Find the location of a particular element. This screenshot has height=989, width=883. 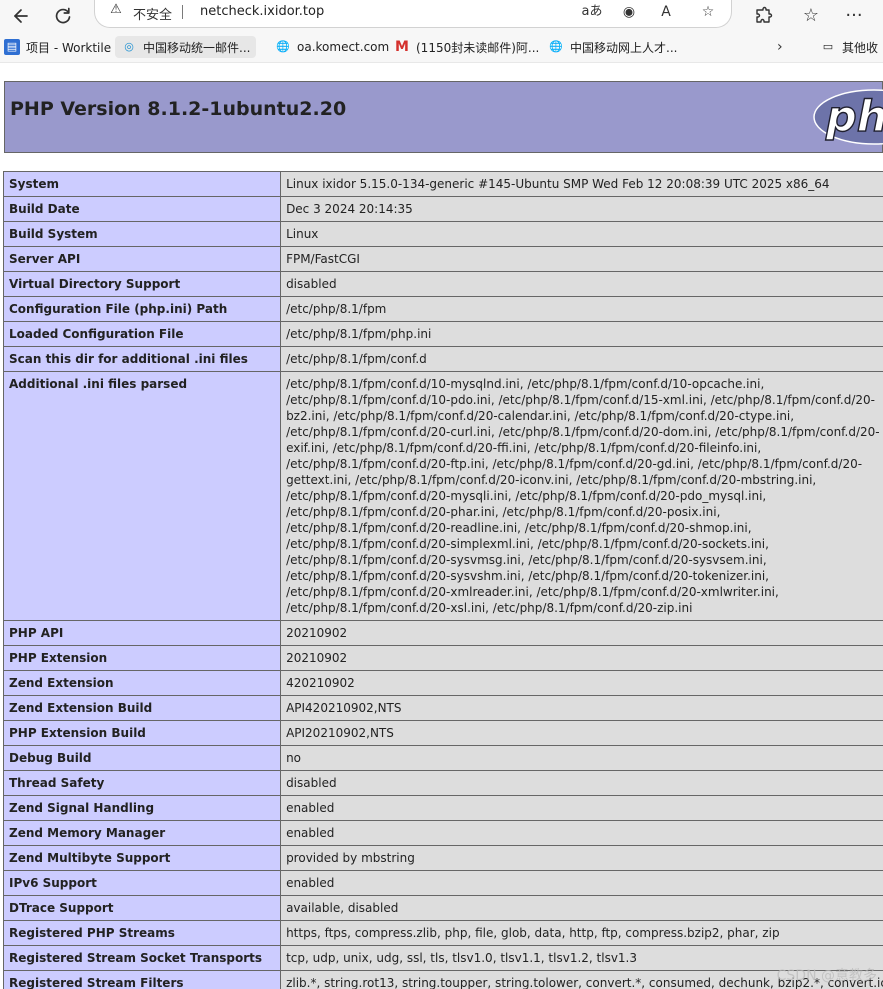

row-key: Zend Signal Handling is located at coordinates (142, 808).